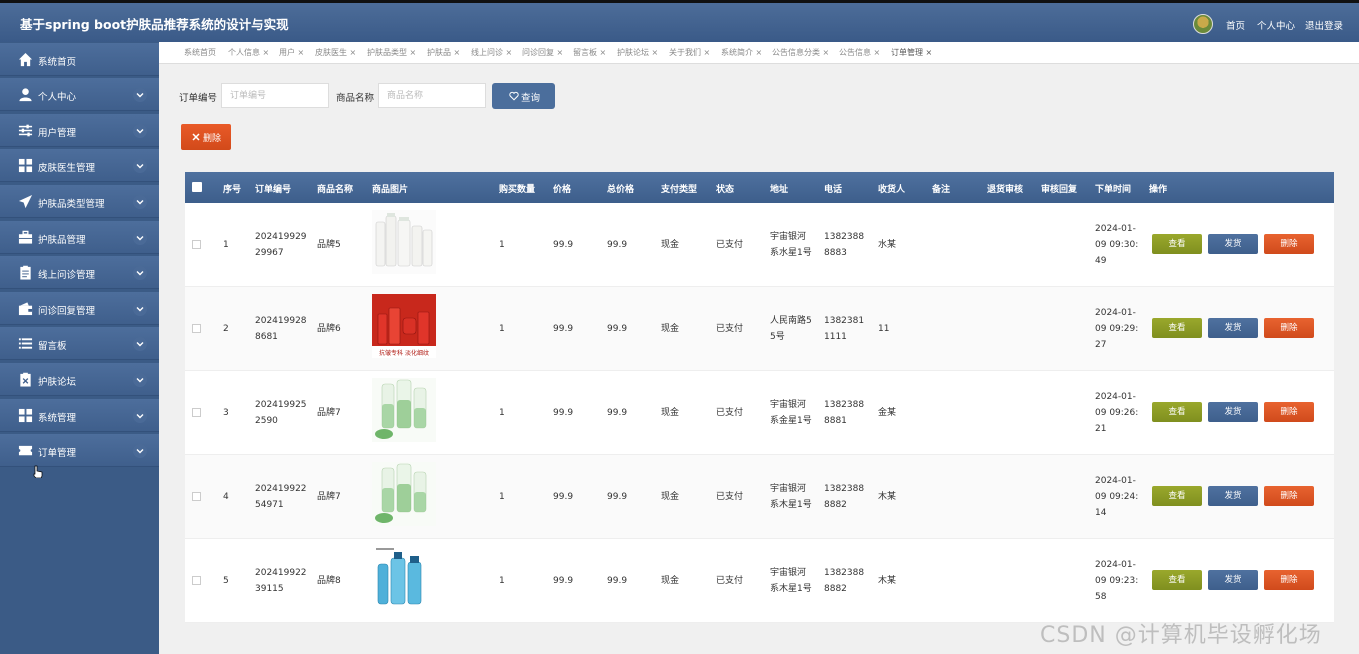  What do you see at coordinates (1276, 25) in the screenshot?
I see `profile-link: 个人中心` at bounding box center [1276, 25].